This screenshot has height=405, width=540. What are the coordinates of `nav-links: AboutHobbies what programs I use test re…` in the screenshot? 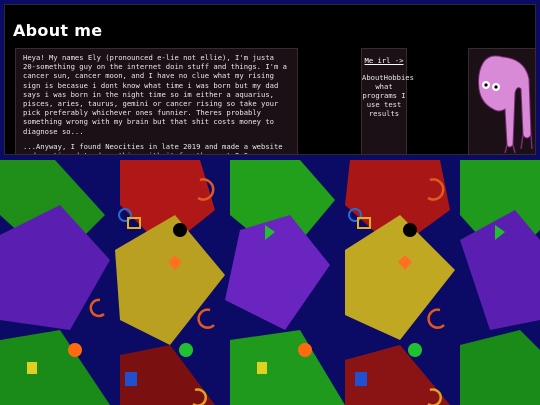 It's located at (388, 95).